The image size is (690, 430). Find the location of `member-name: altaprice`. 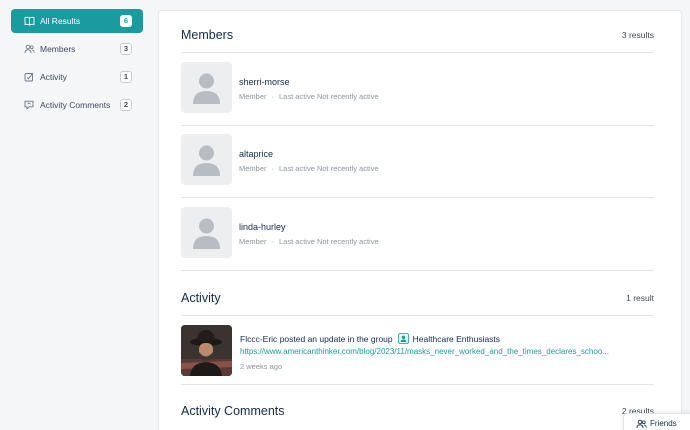

member-name: altaprice is located at coordinates (256, 154).